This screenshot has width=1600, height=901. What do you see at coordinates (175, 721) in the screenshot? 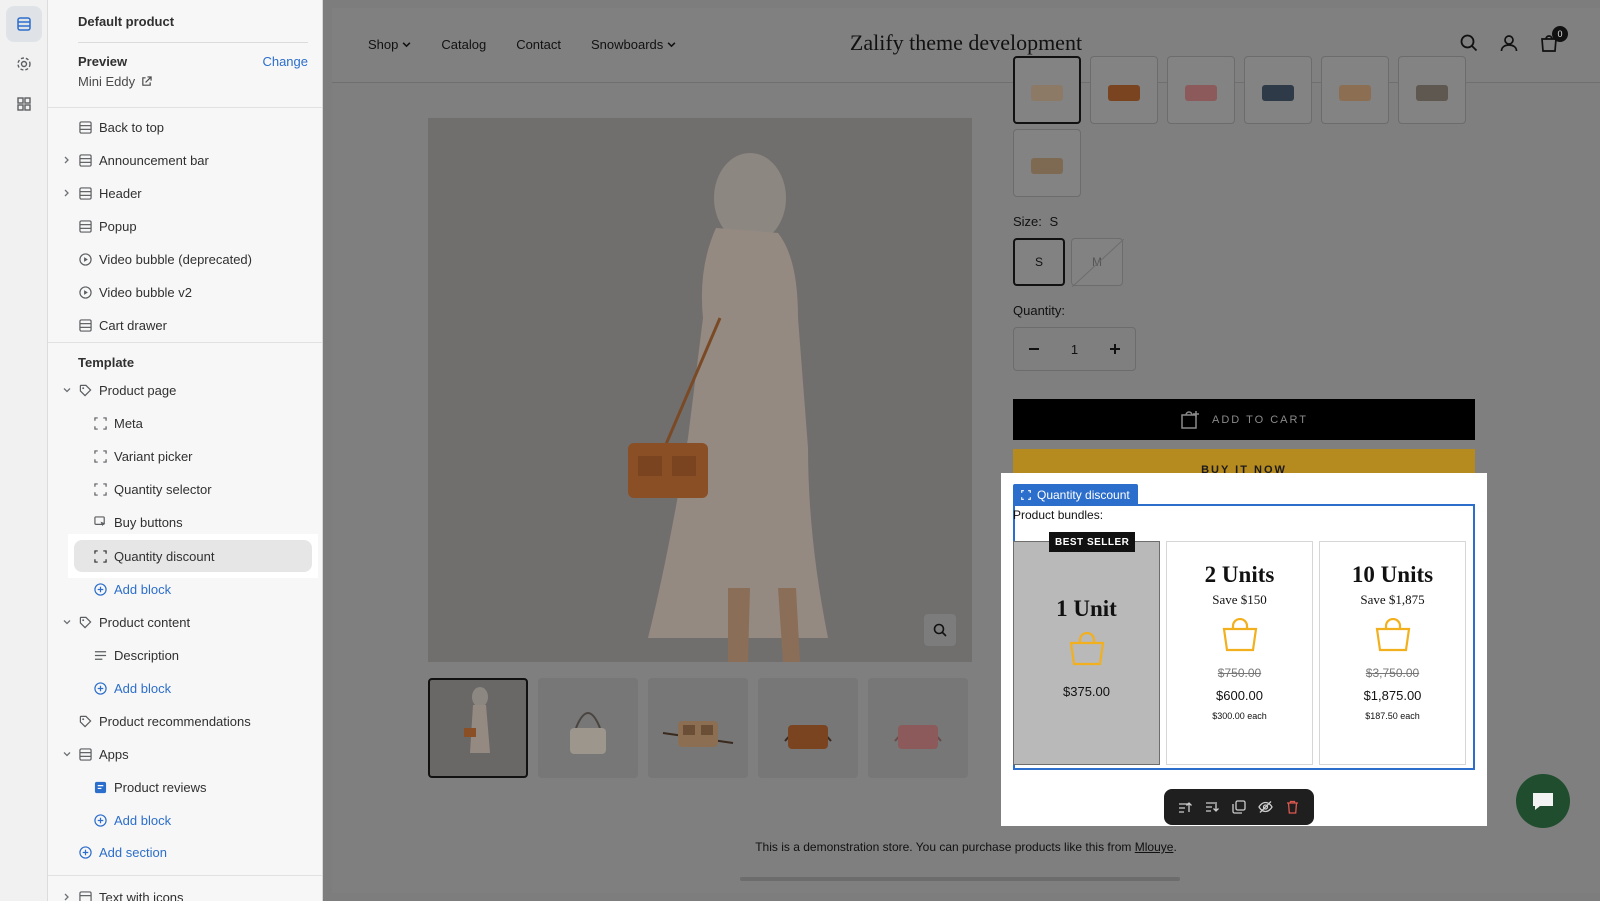
I see `sidebar-item-label: Product recommendations` at bounding box center [175, 721].